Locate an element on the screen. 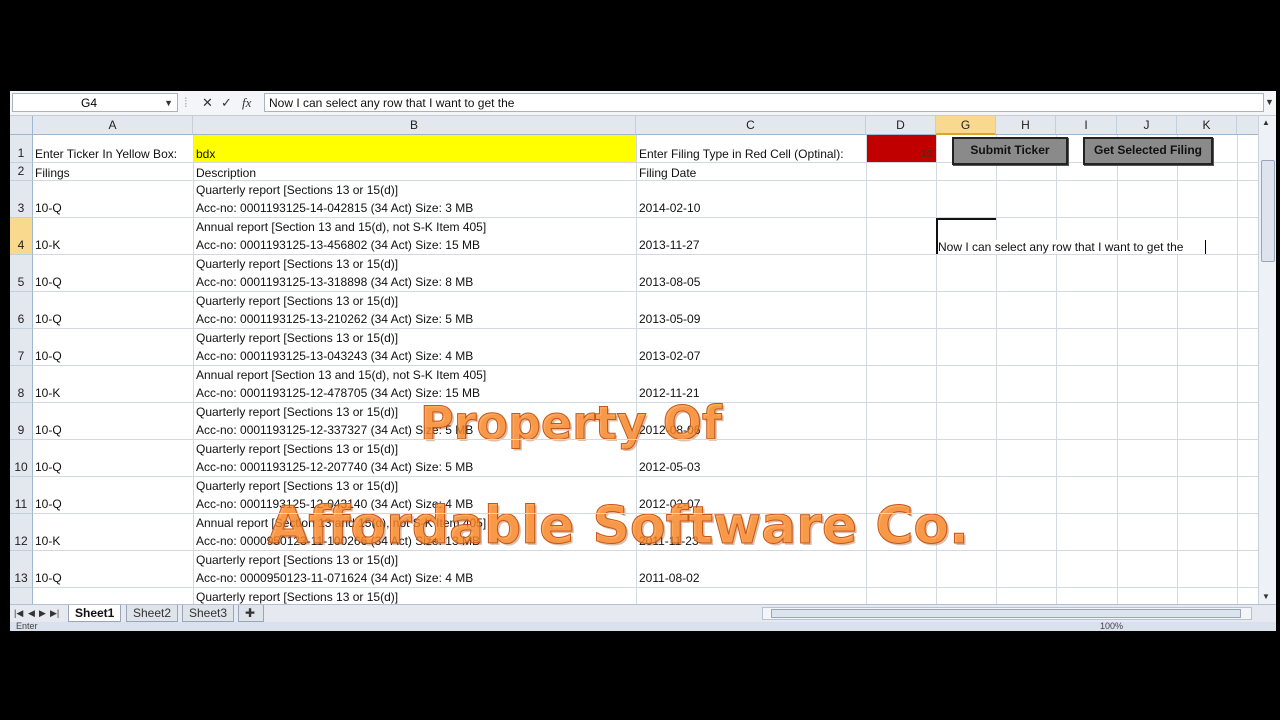  row-header: 4 is located at coordinates (21, 236).